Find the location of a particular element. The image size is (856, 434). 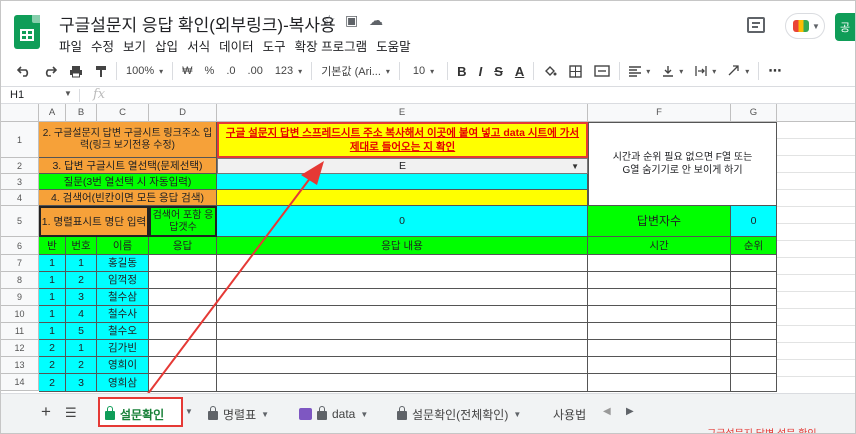

sheets-logo-icon is located at coordinates (27, 32).